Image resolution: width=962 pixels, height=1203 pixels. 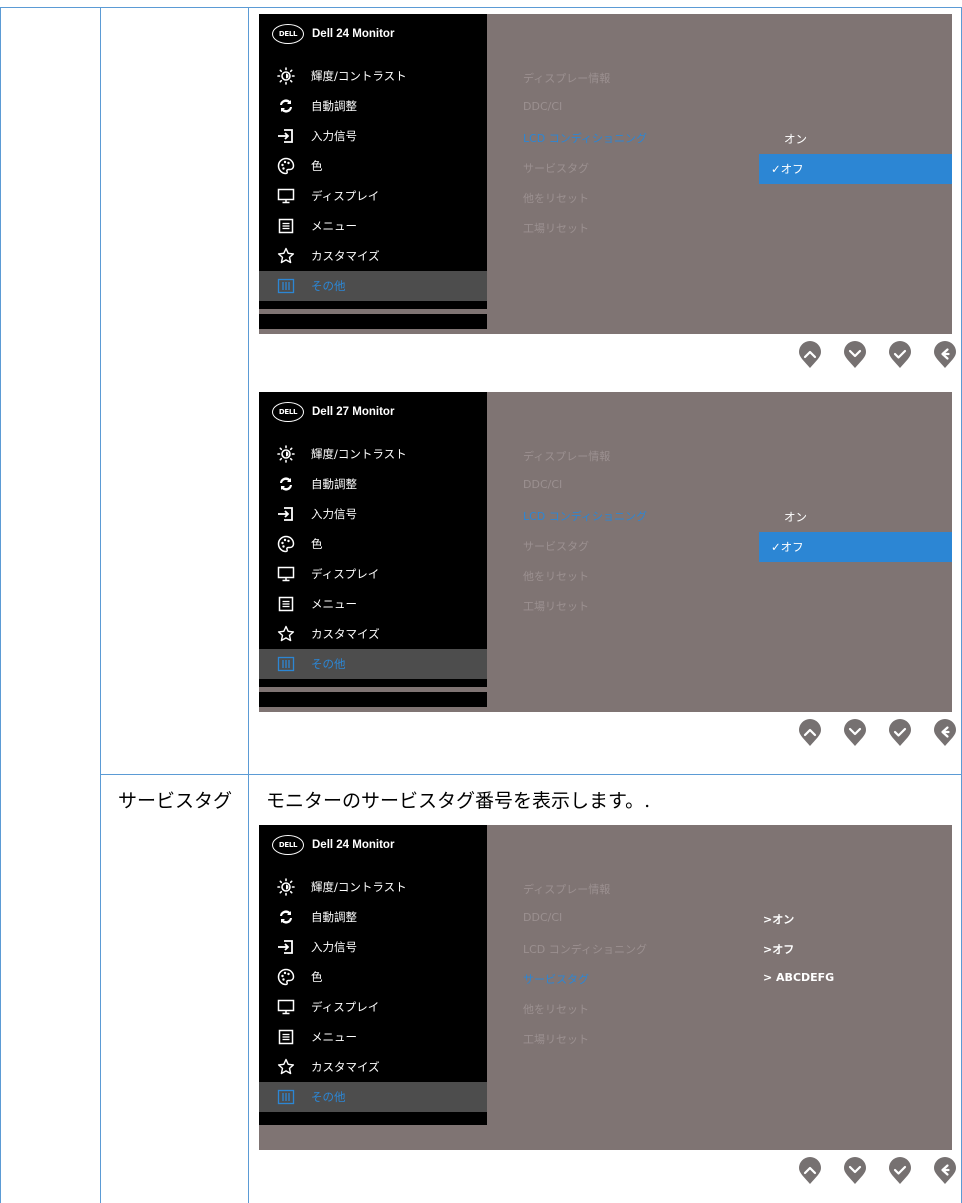 What do you see at coordinates (779, 949) in the screenshot?
I see `lcd-value: >オフ` at bounding box center [779, 949].